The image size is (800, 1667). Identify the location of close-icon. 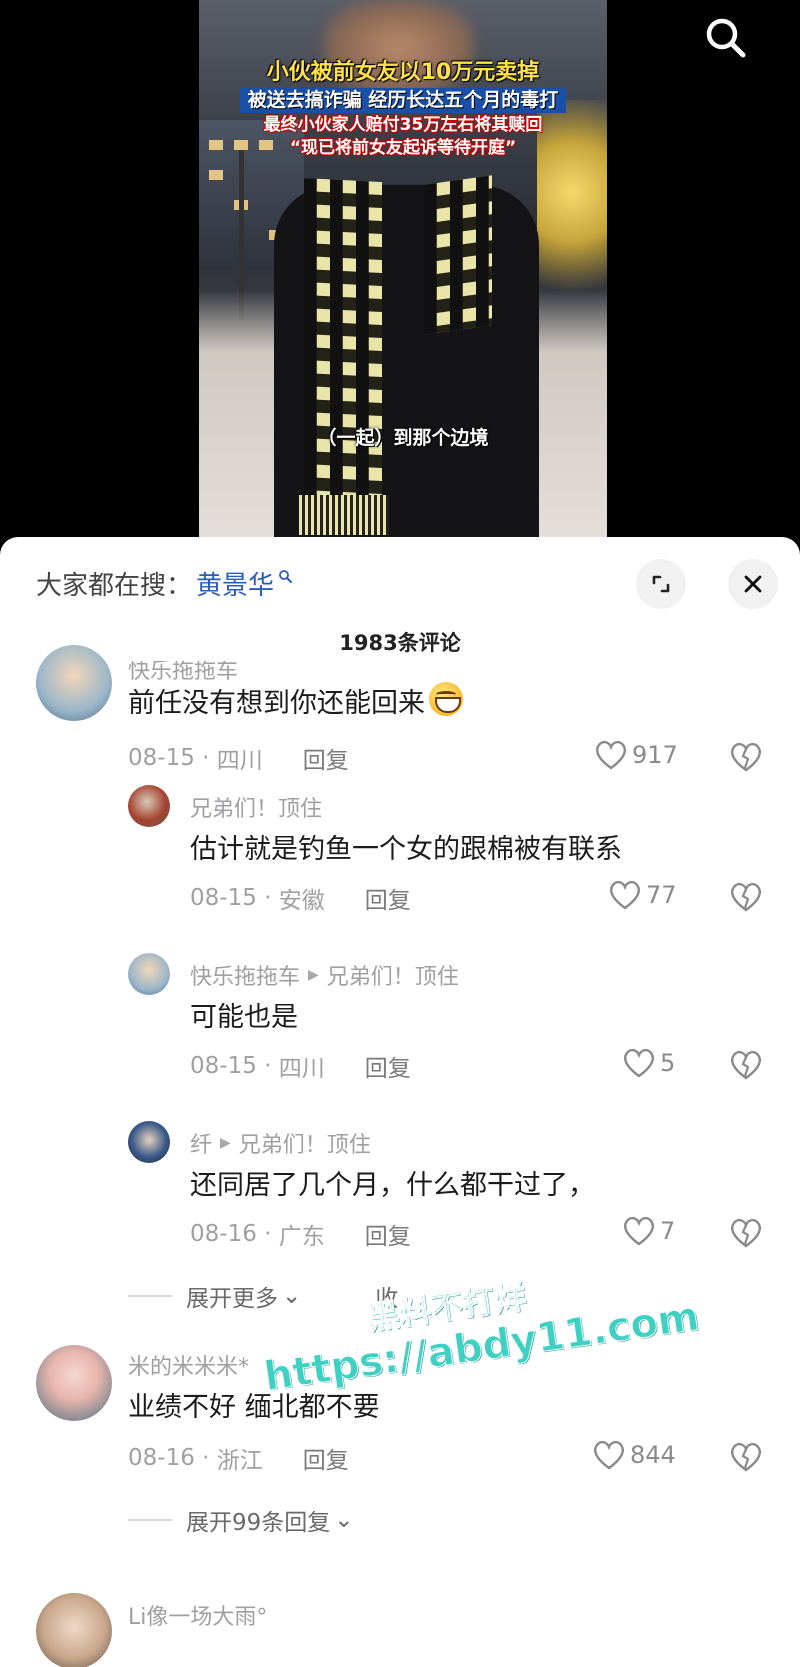
(753, 584).